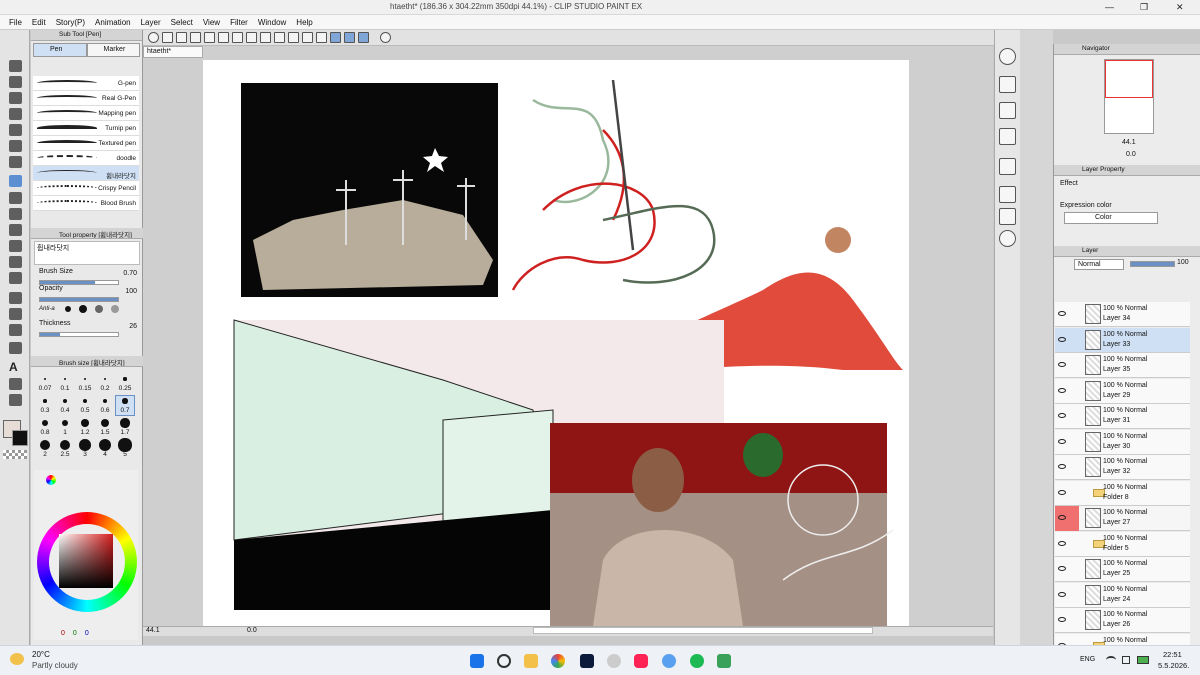 The width and height of the screenshot is (1200, 675). What do you see at coordinates (1007, 166) in the screenshot?
I see `image-icon` at bounding box center [1007, 166].